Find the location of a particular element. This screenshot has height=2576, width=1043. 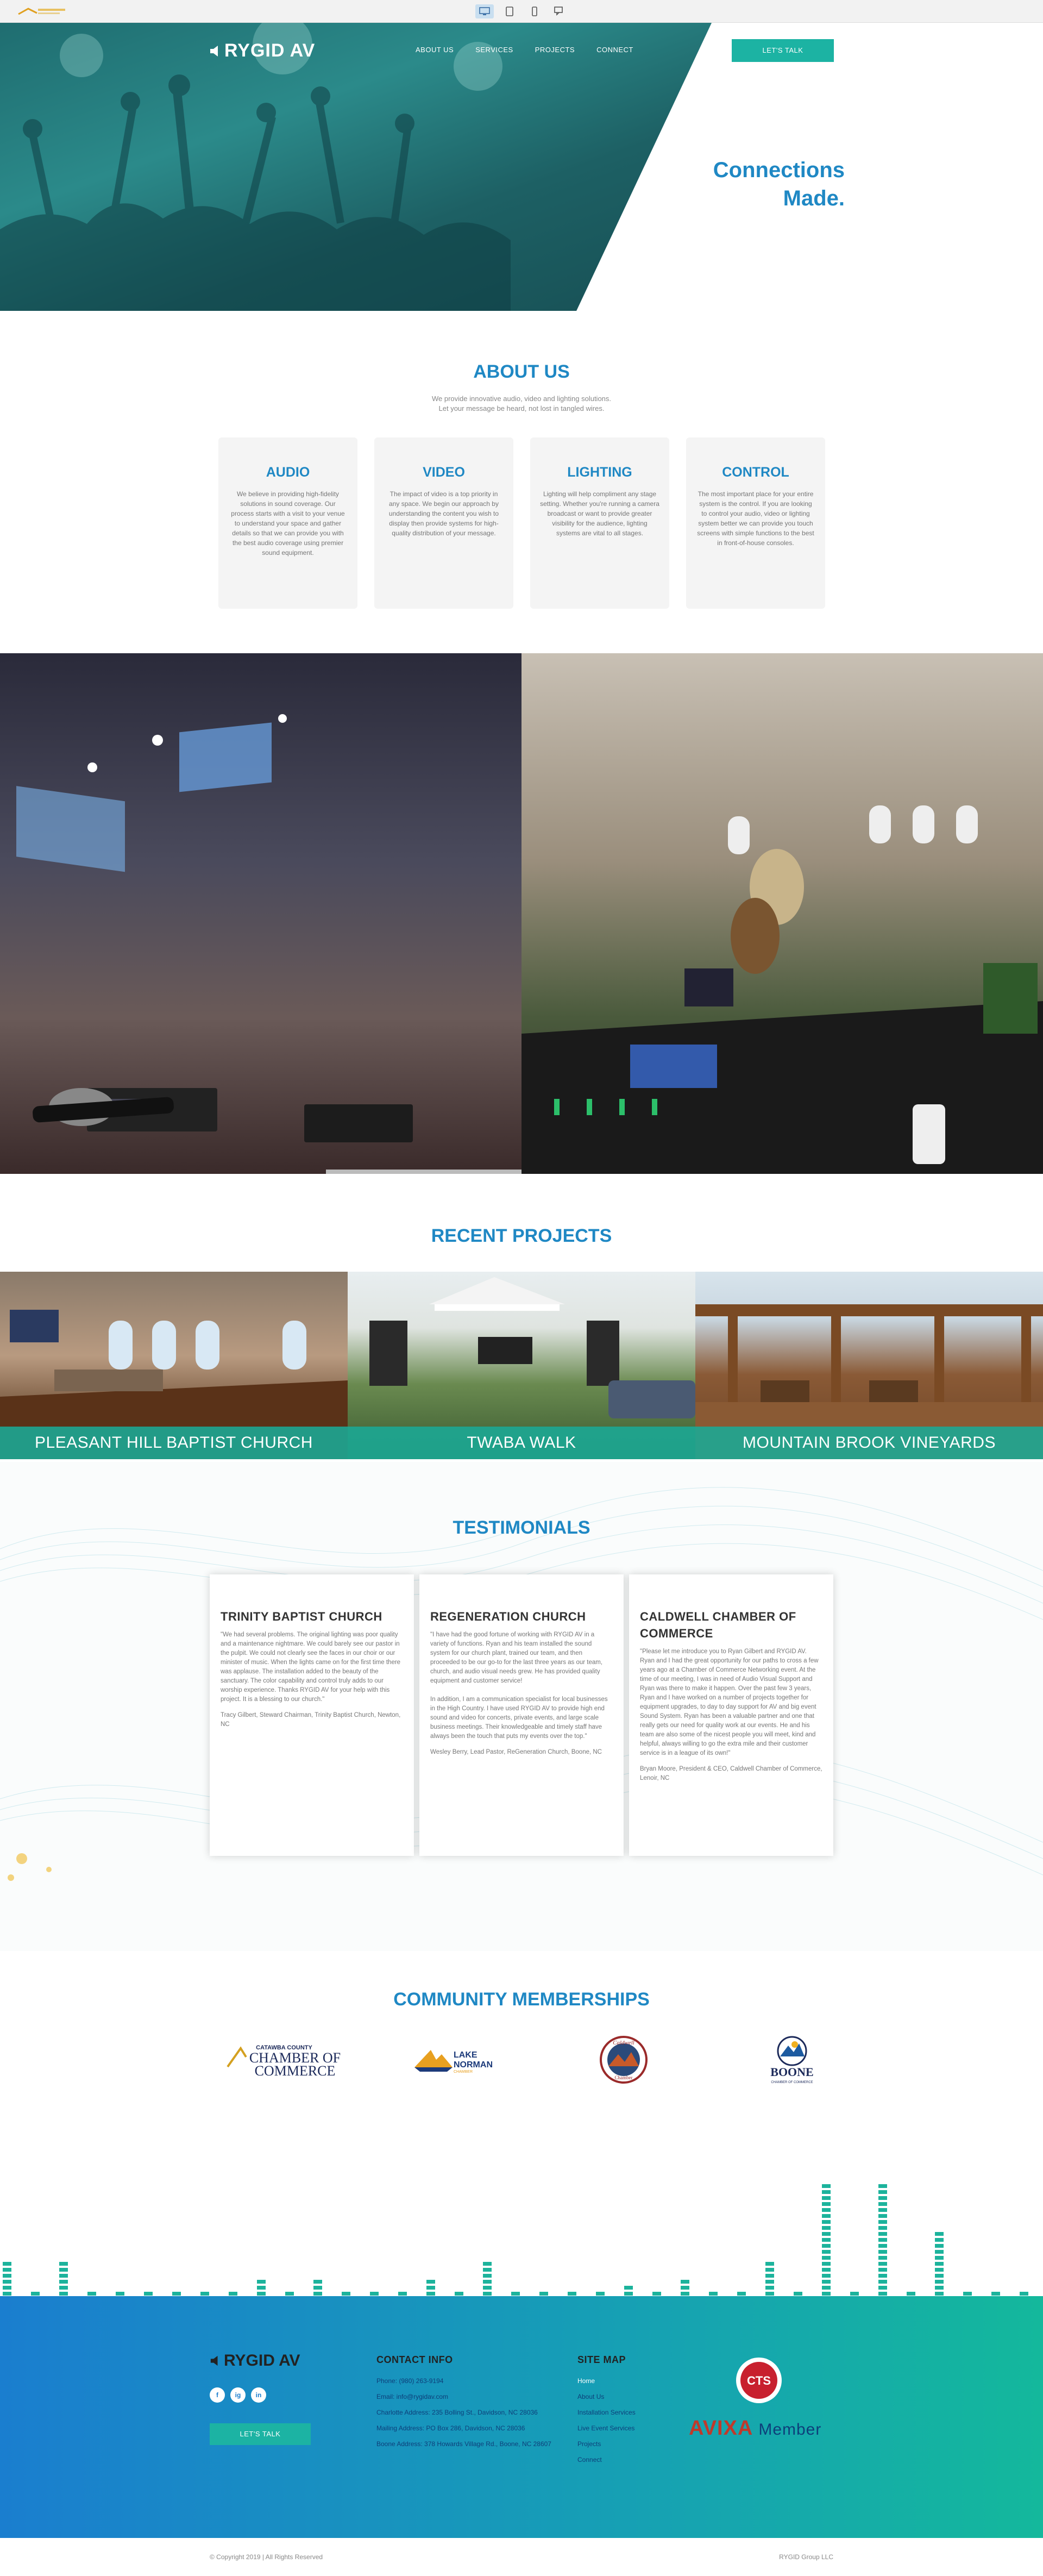

caldwell-chamber-logo: Caldwell Chamber is located at coordinates (623, 2060).